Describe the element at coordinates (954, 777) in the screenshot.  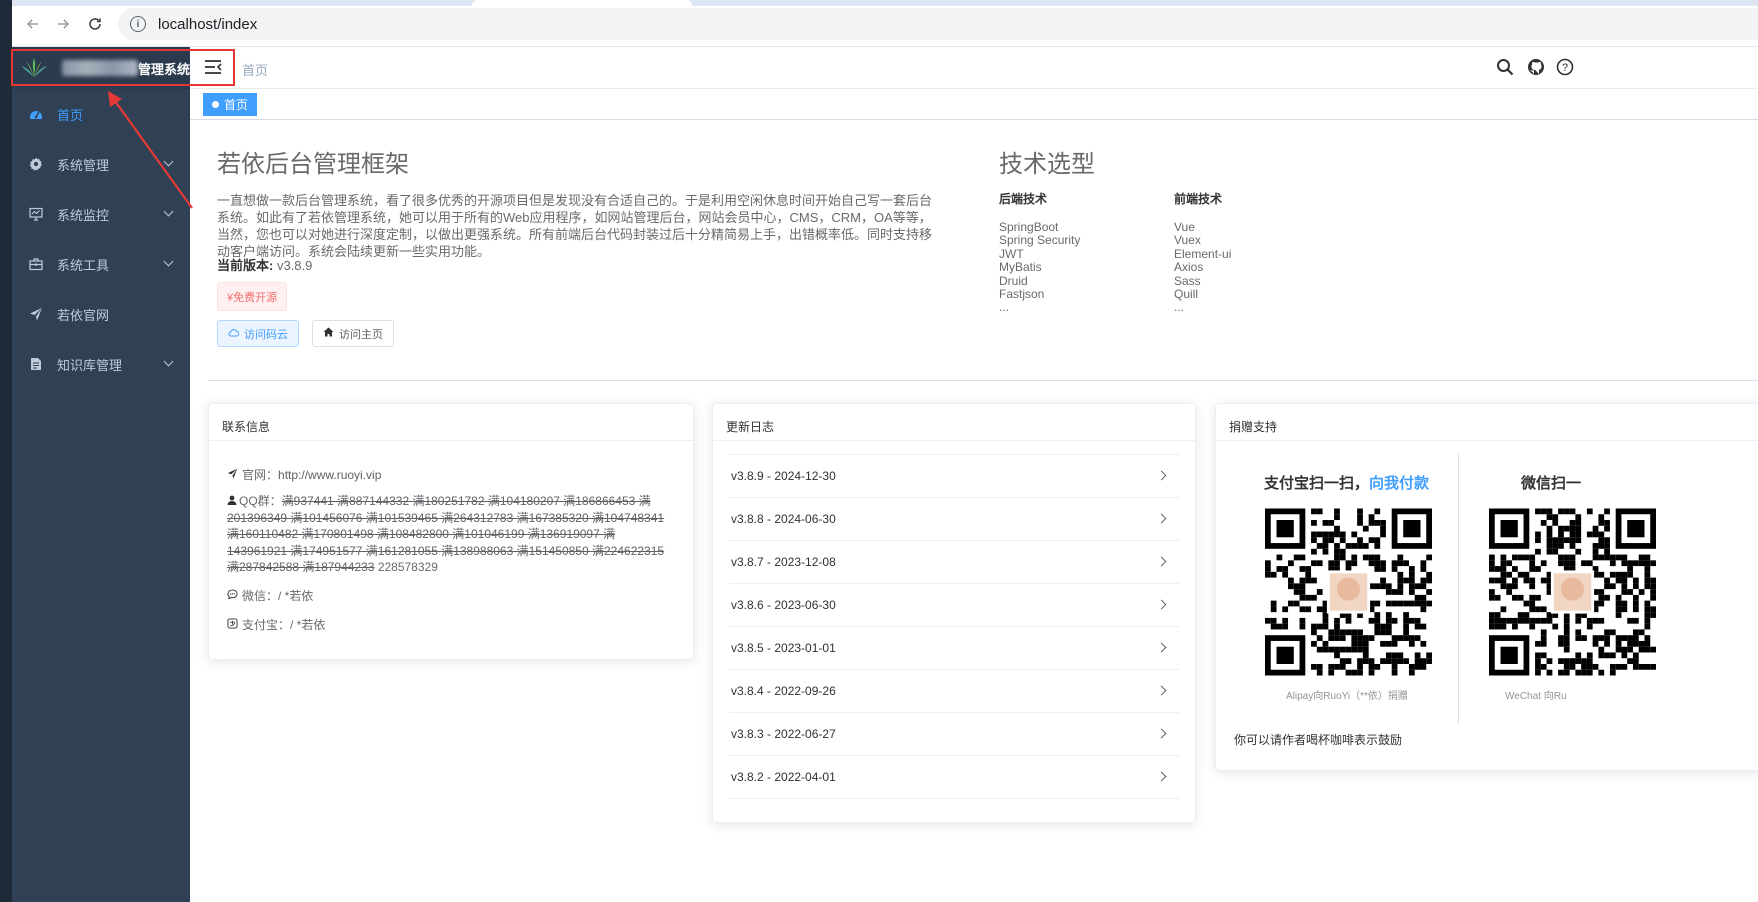
I see `changelog-item: v3.8.2 - 2022-04-01` at that location.